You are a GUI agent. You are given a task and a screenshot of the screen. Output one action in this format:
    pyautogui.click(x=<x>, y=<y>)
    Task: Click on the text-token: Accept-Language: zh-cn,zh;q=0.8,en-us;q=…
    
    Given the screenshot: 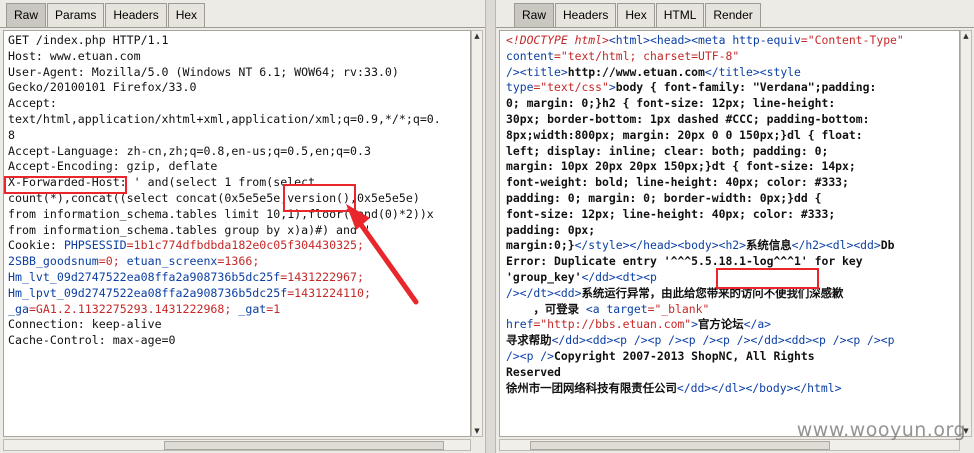 What is the action you would take?
    pyautogui.click(x=189, y=150)
    